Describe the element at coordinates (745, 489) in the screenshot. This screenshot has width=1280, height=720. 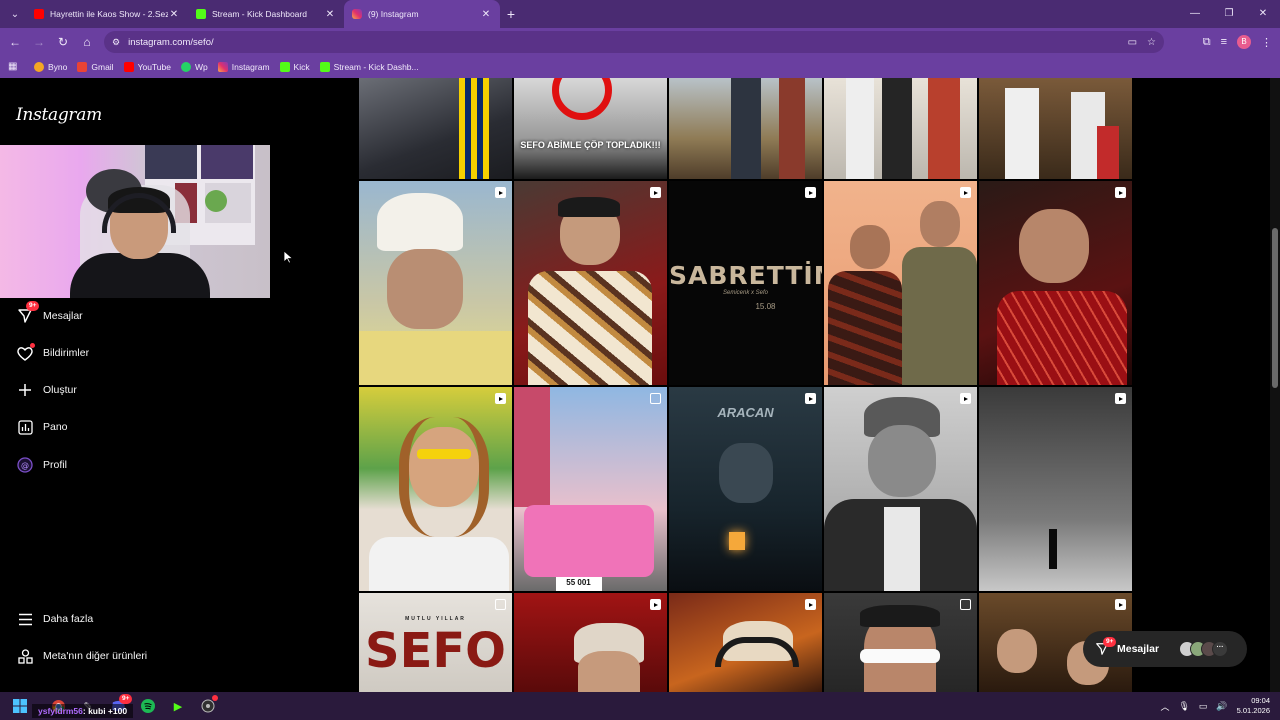
I see `post-tile: ARACAN` at that location.